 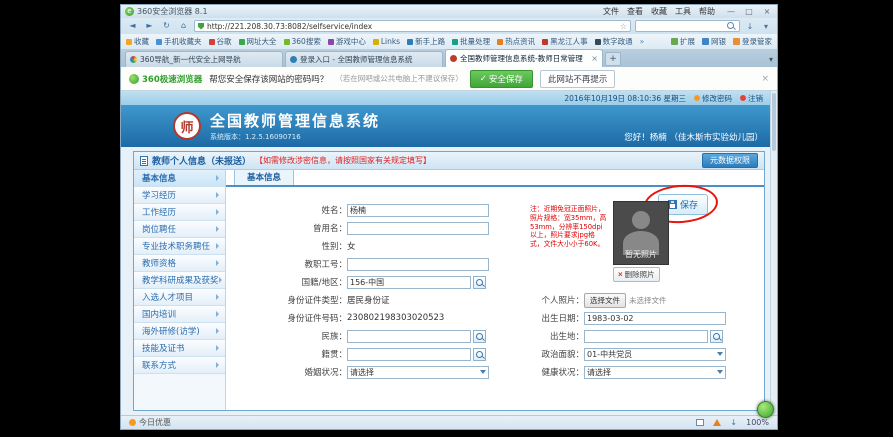 I want to click on tab-close-icon: ×, so click(x=594, y=58).